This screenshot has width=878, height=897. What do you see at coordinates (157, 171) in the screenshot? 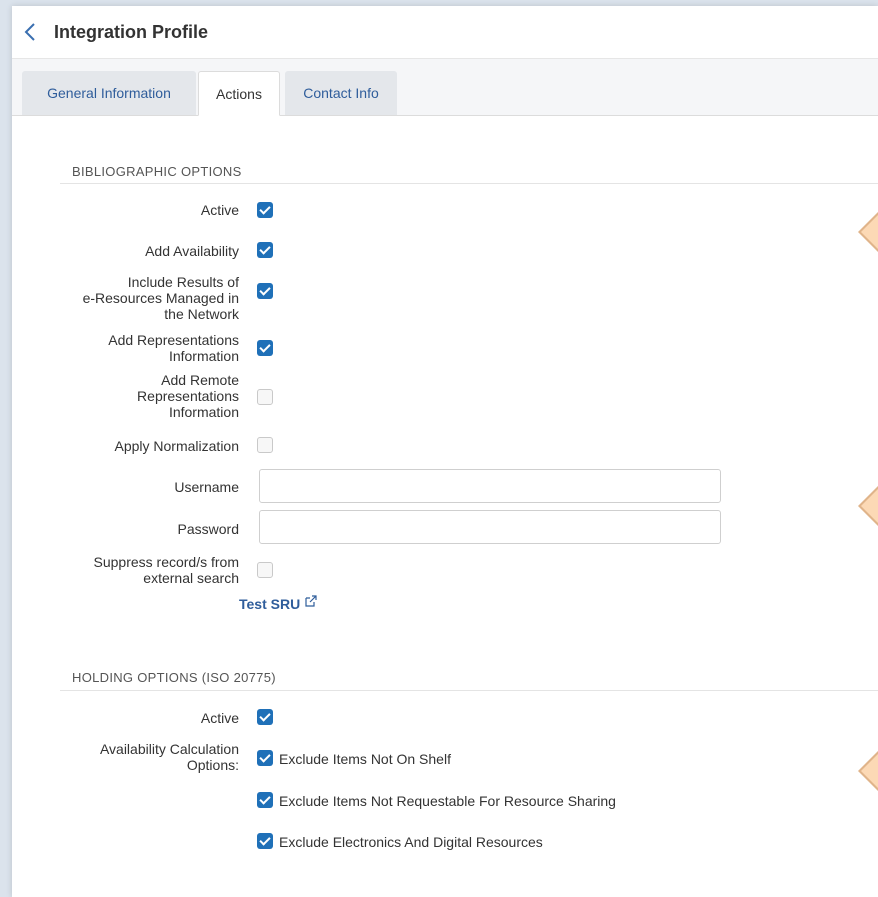
I see `bibliographic-options-title: BIBLIOGRAPHIC OPTIONS` at bounding box center [157, 171].